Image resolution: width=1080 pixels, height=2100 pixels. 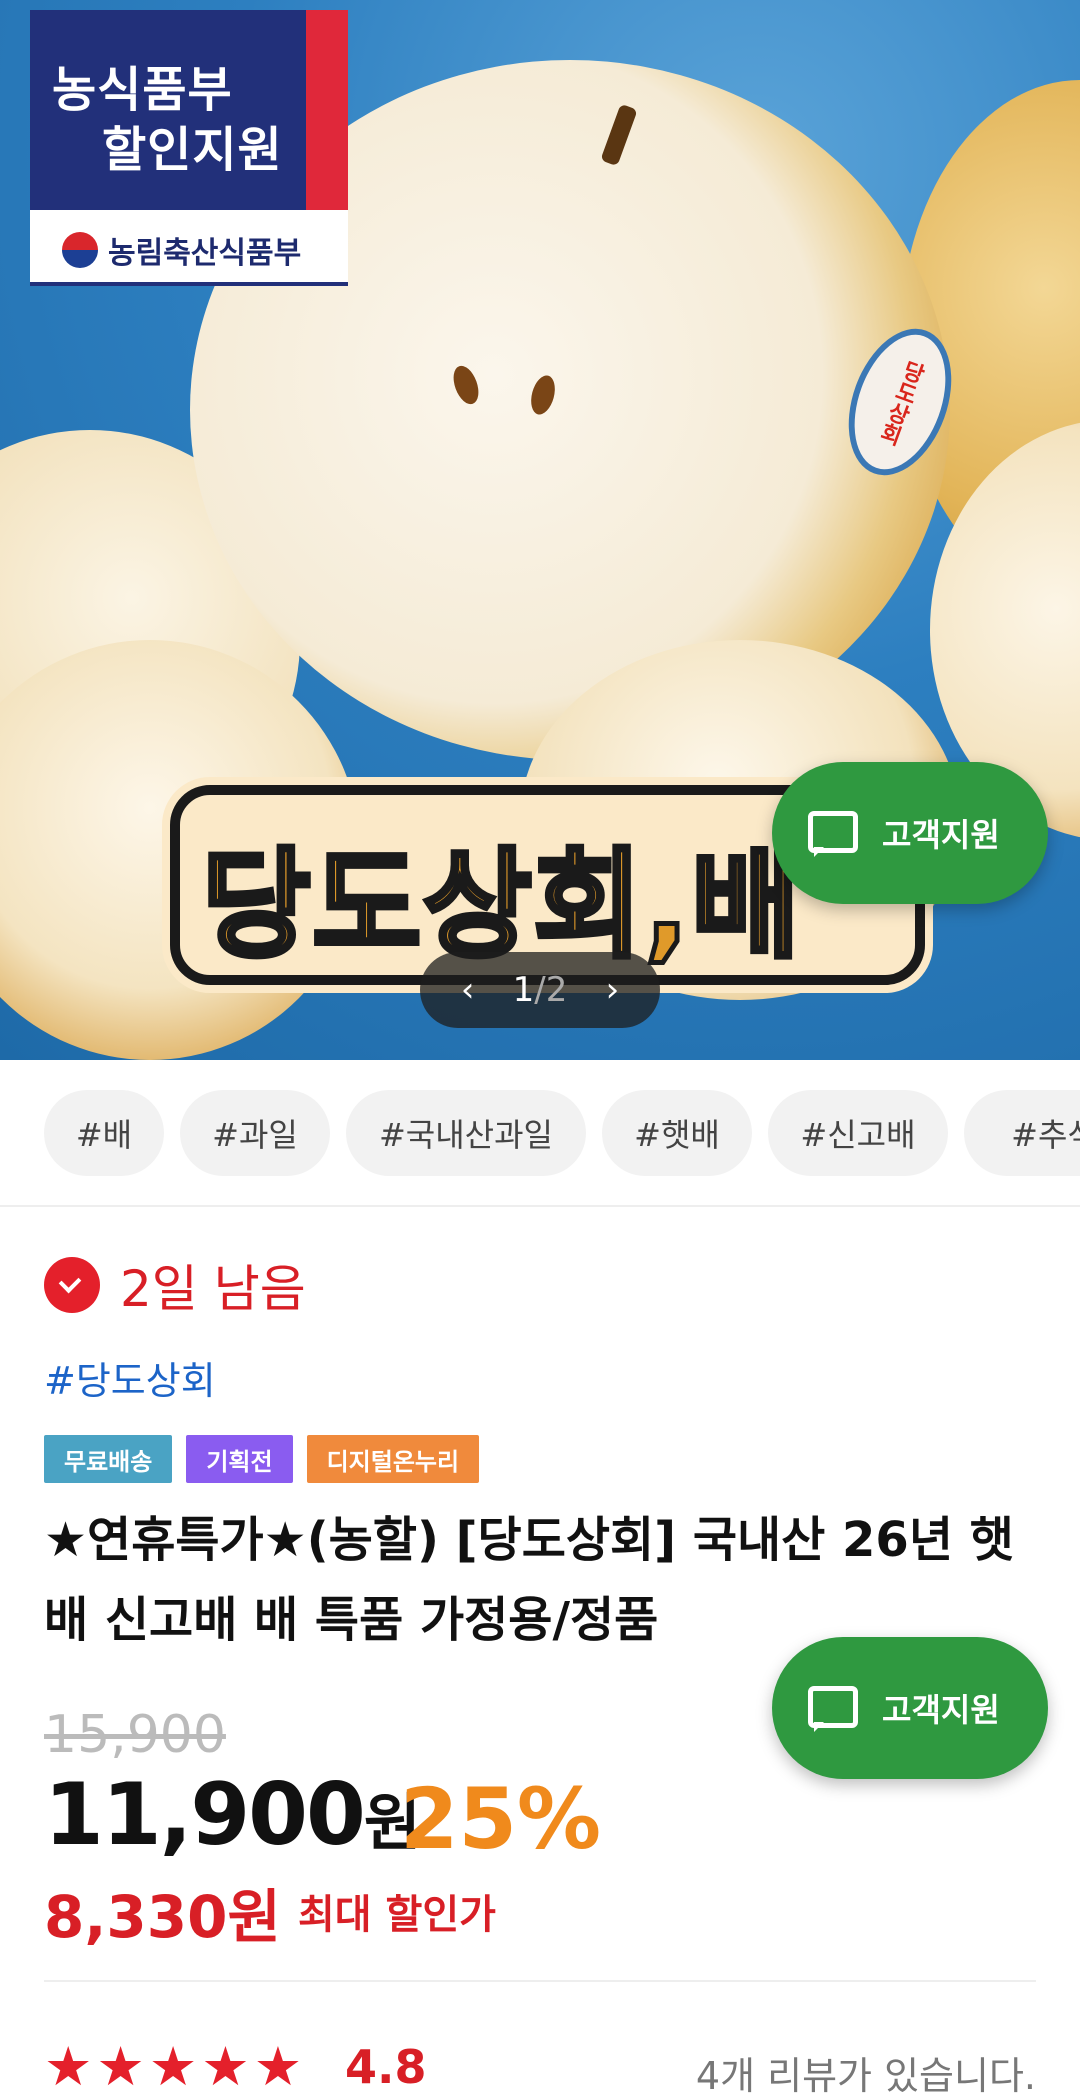 I want to click on sale-price: 11,900원, so click(x=232, y=1815).